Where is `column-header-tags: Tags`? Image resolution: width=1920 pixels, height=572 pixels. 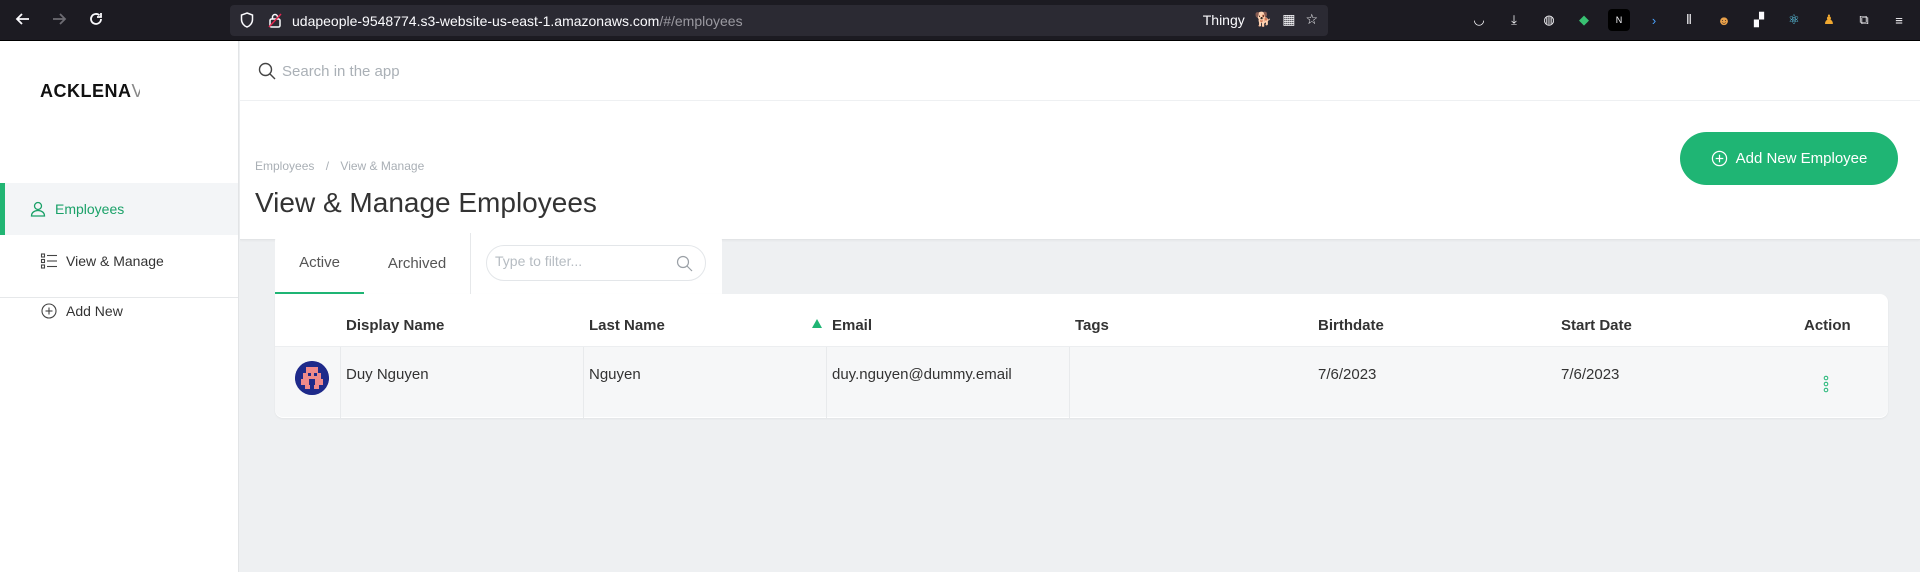 column-header-tags: Tags is located at coordinates (1092, 325).